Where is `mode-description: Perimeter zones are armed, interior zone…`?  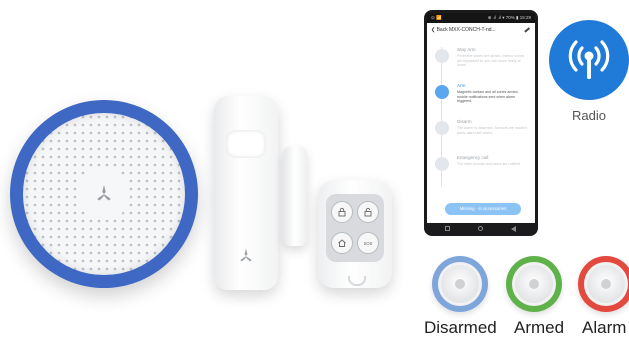 mode-description: Perimeter zones are armed, interior zone… is located at coordinates (491, 61).